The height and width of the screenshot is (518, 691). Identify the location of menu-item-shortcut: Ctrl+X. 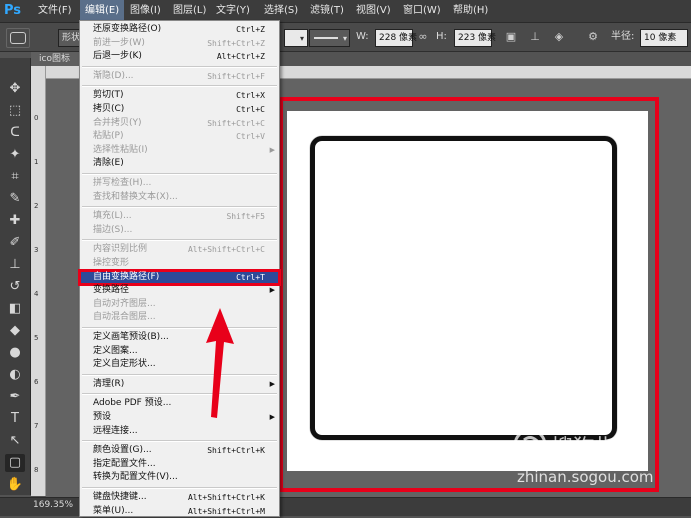
(250, 96).